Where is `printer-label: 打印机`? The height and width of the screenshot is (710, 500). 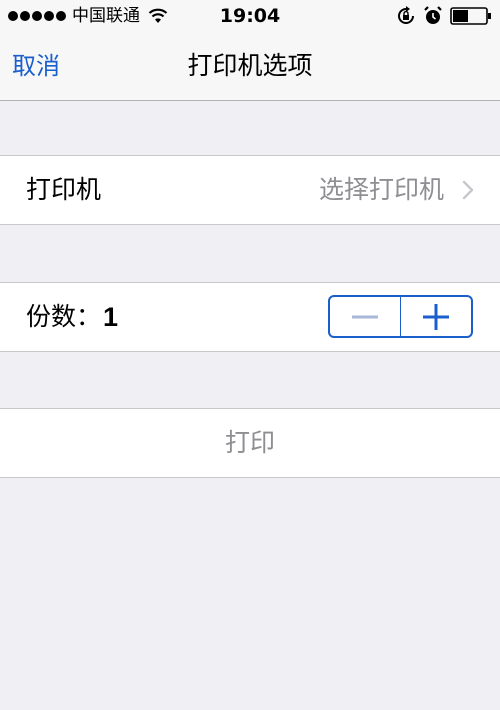
printer-label: 打印机 is located at coordinates (64, 189).